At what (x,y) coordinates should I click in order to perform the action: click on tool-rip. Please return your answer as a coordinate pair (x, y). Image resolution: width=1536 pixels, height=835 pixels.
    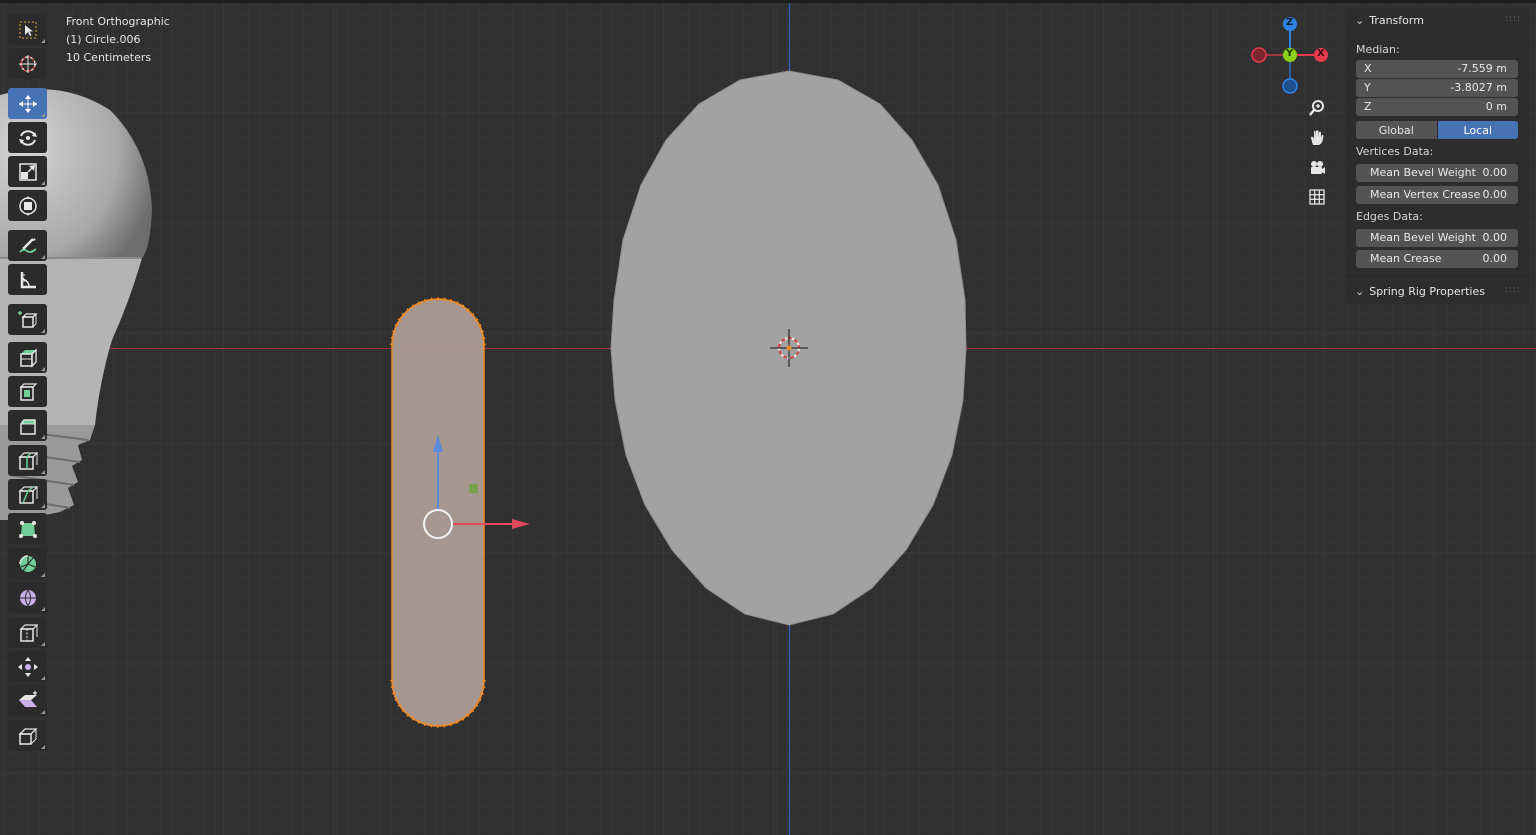
    Looking at the image, I should click on (27, 735).